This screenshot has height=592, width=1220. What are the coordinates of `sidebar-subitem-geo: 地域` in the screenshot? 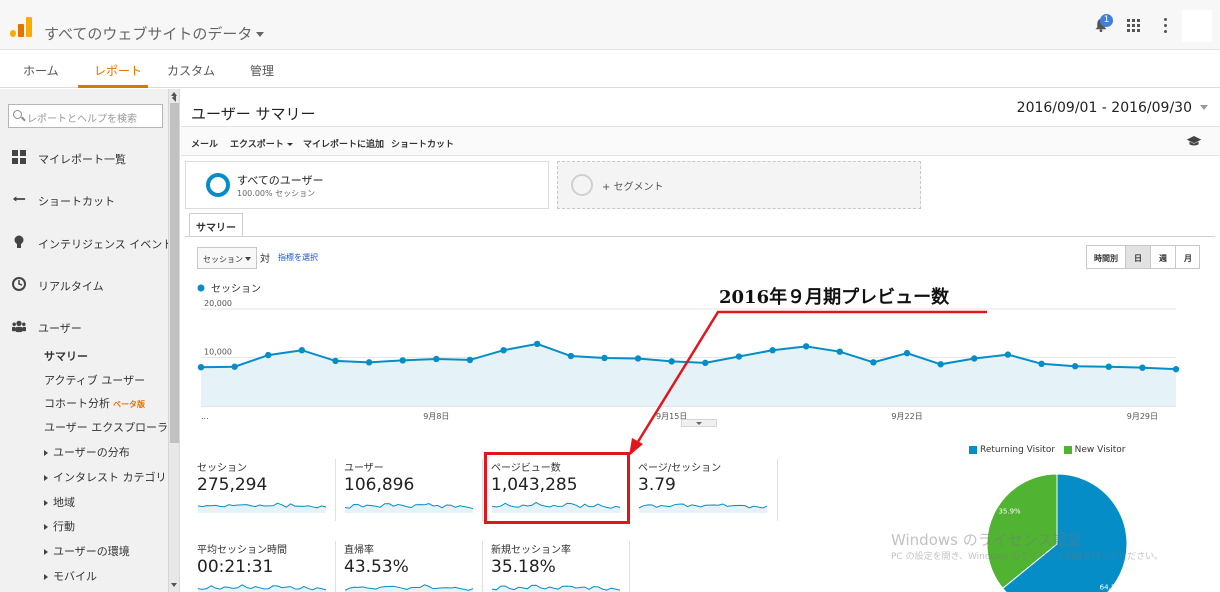 It's located at (59, 502).